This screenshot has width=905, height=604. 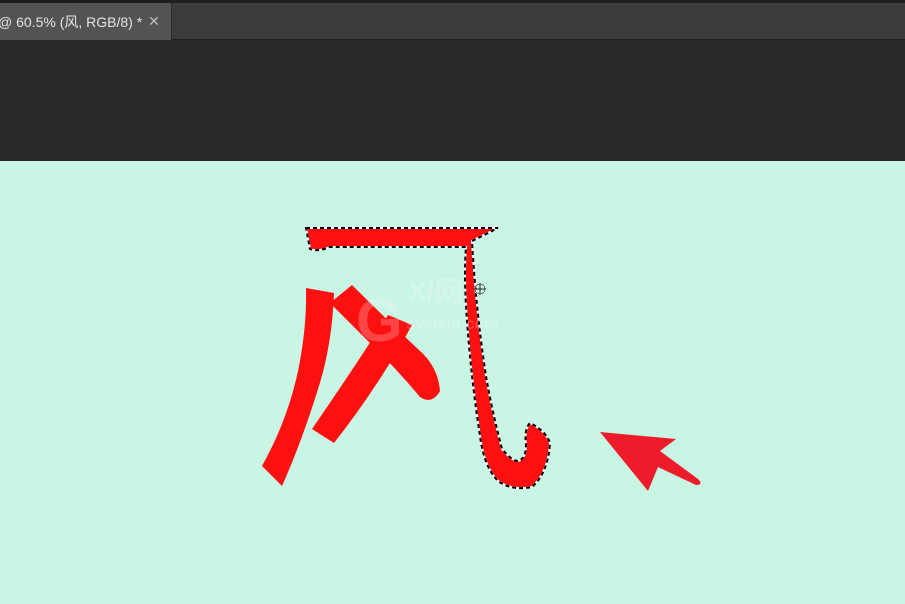 I want to click on glyph-stroke-frame, so click(x=428, y=358).